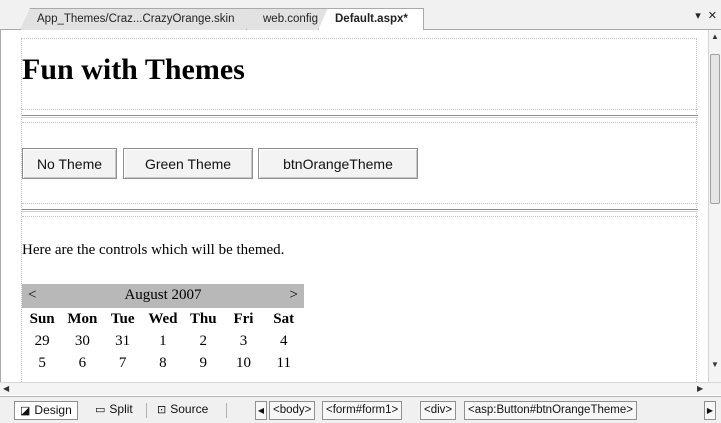 This screenshot has width=721, height=423. What do you see at coordinates (438, 410) in the screenshot?
I see `crumb-div: <div>` at bounding box center [438, 410].